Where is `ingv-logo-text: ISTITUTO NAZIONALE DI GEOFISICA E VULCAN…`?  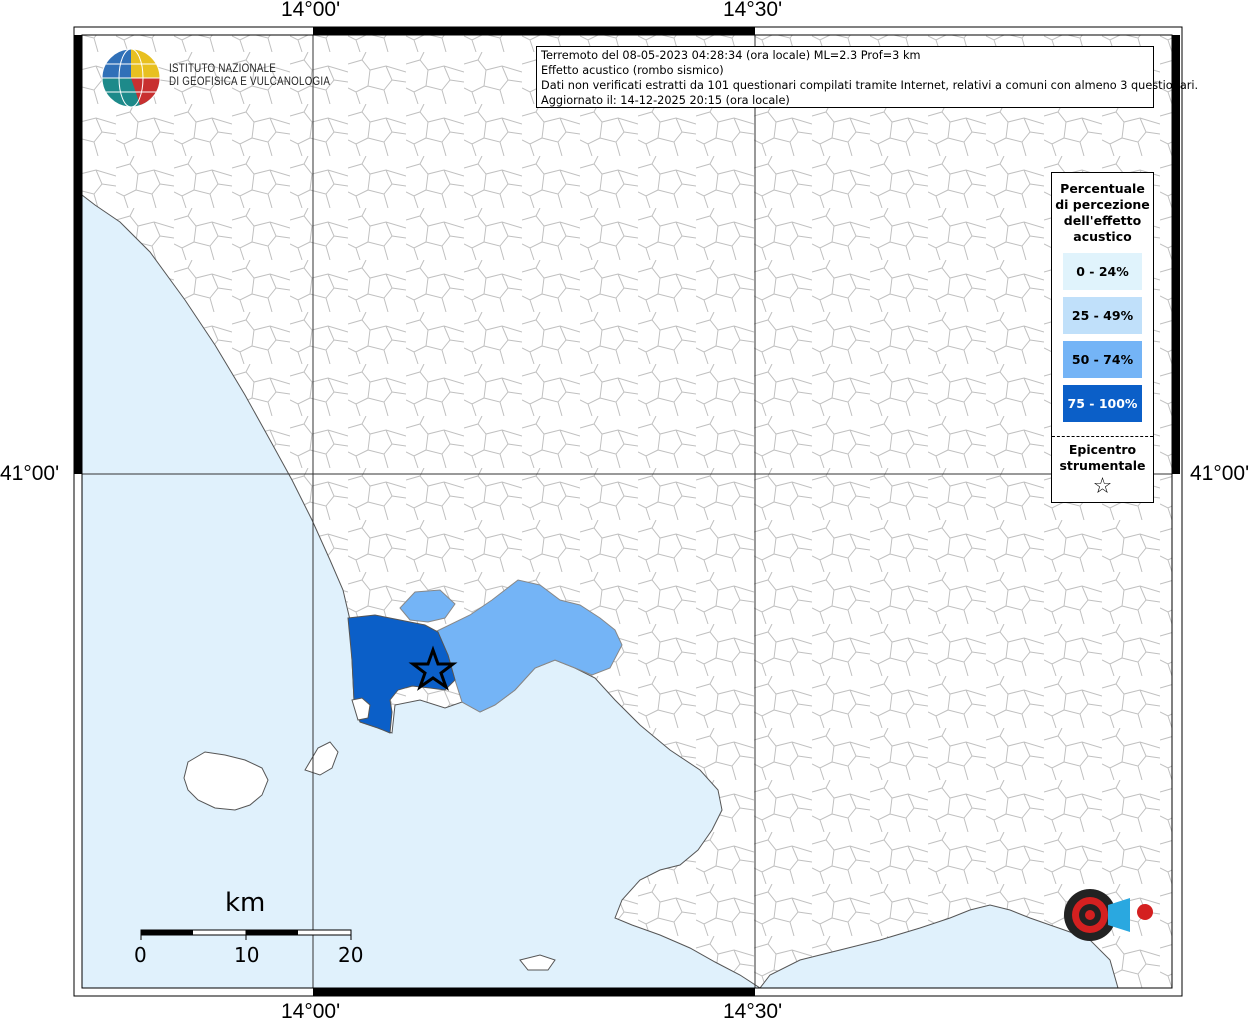
ingv-logo-text: ISTITUTO NAZIONALE DI GEOFISICA E VULCAN… is located at coordinates (249, 76).